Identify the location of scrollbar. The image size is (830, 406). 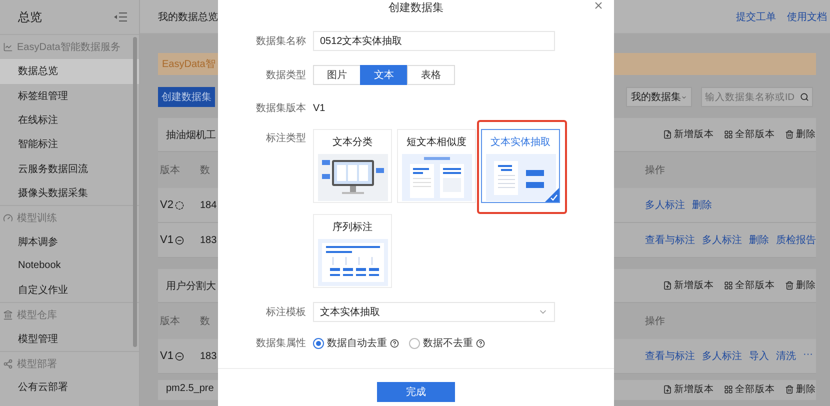
(135, 192).